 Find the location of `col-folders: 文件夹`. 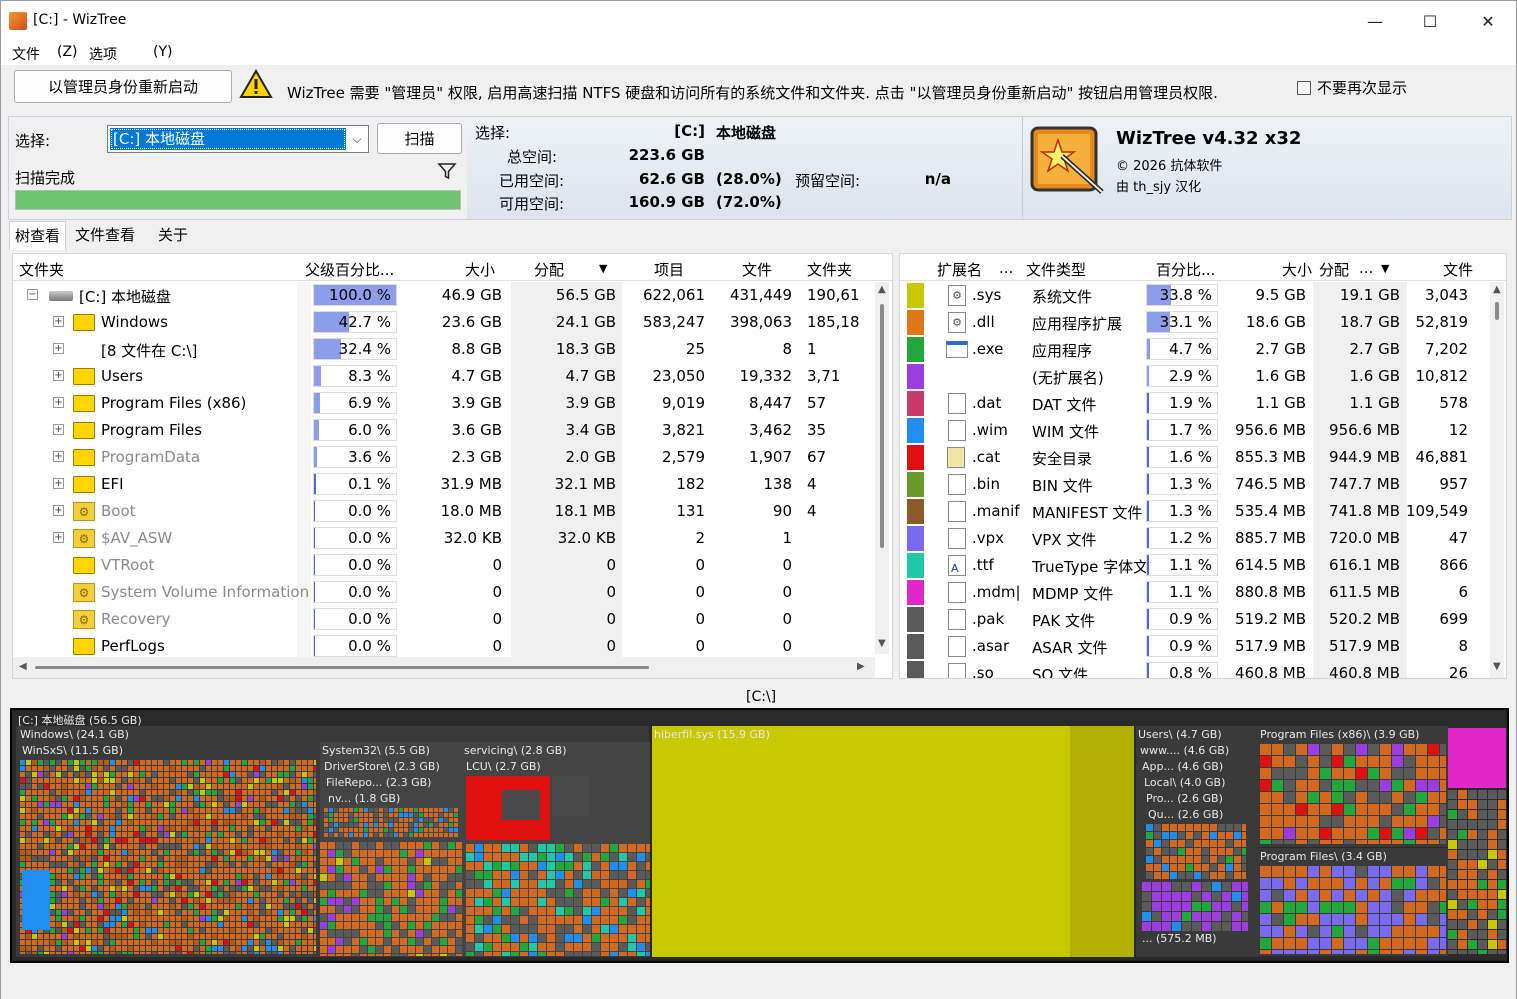

col-folders: 文件夹 is located at coordinates (829, 269).